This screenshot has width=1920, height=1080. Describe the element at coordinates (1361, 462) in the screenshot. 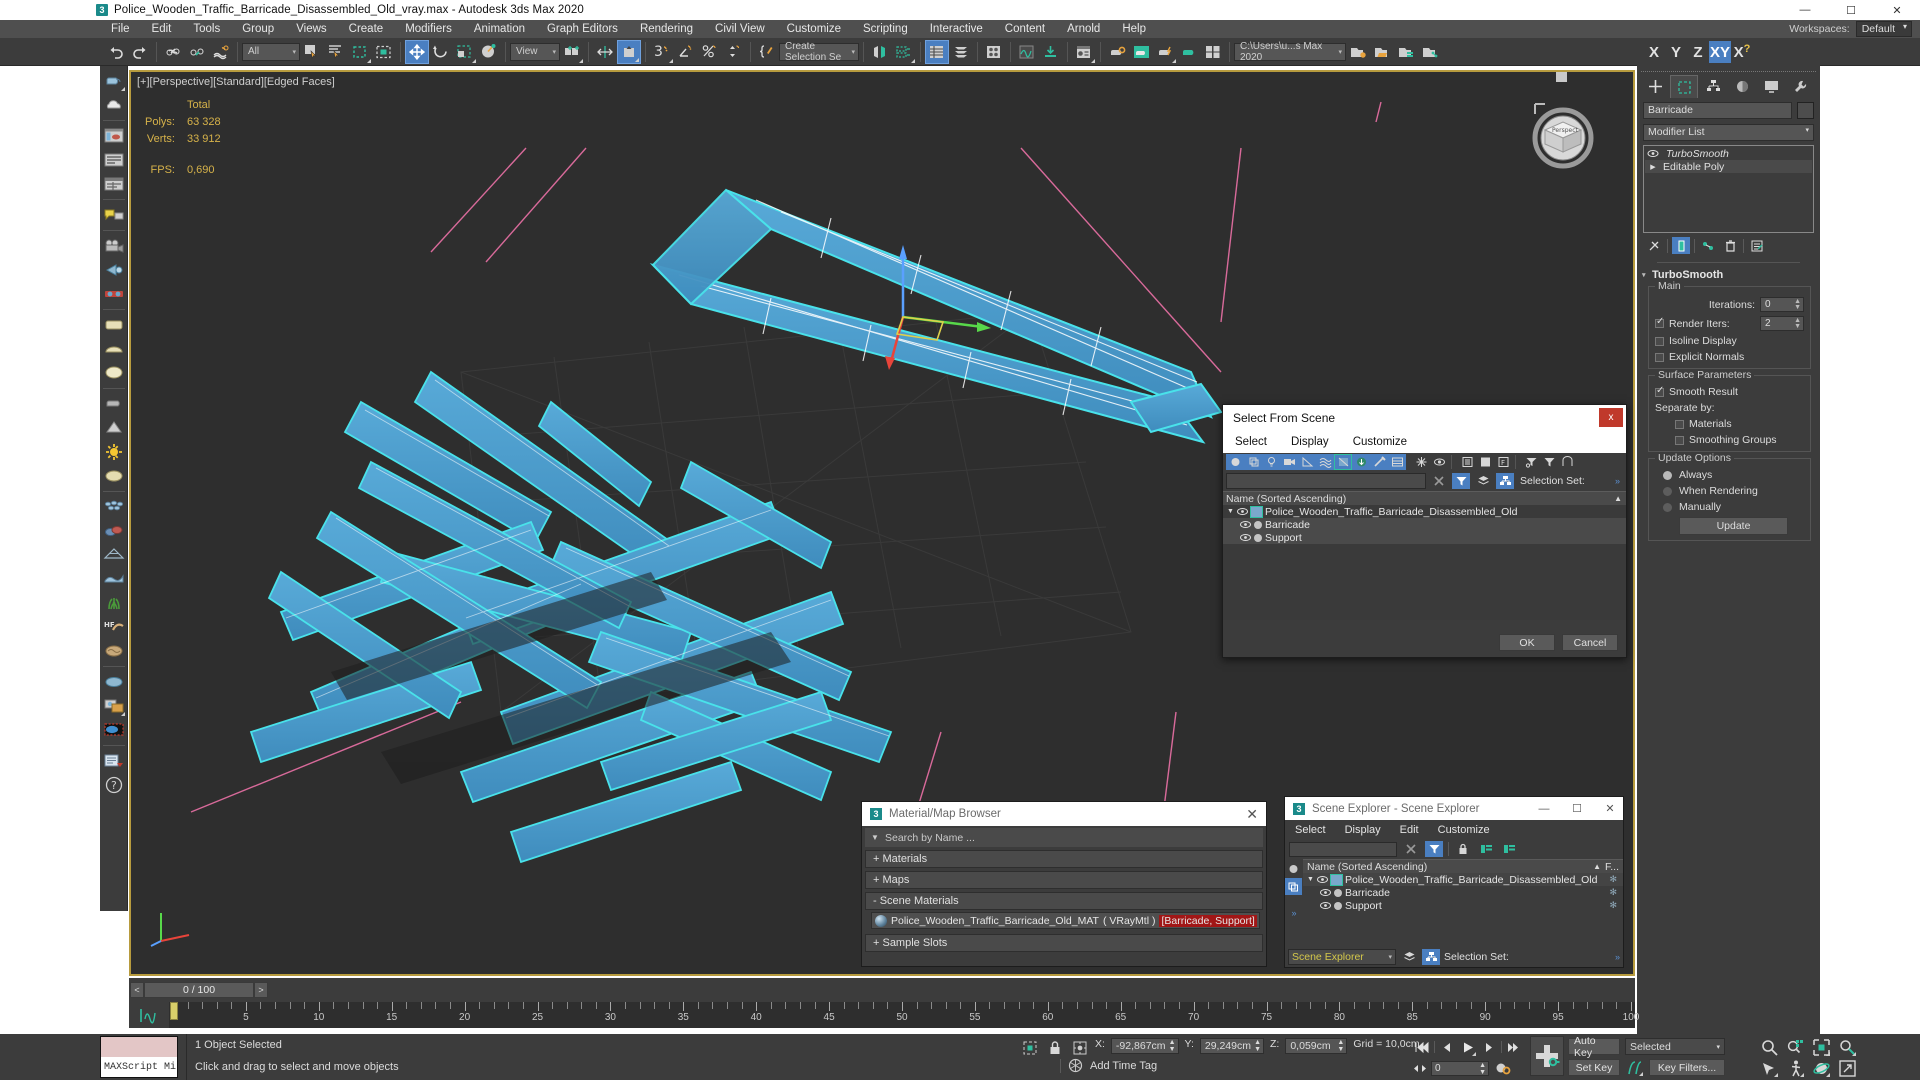

I see `xrefs-filter-icon` at that location.